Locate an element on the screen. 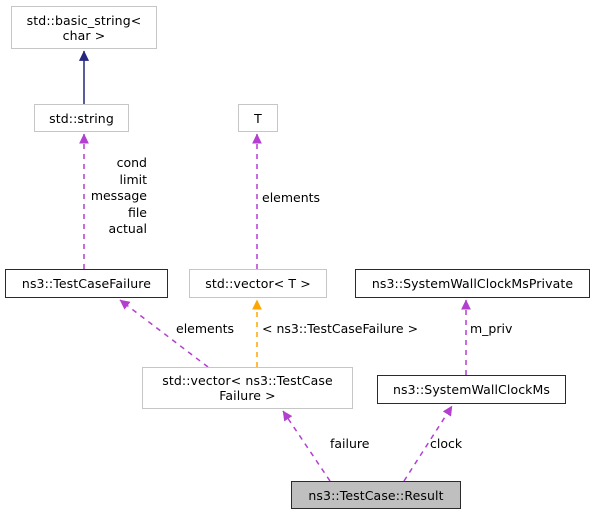 The height and width of the screenshot is (515, 595). node-std-vector-ns3-testcasefailure: std::vector< ns3::TestCase Failure > is located at coordinates (247, 388).